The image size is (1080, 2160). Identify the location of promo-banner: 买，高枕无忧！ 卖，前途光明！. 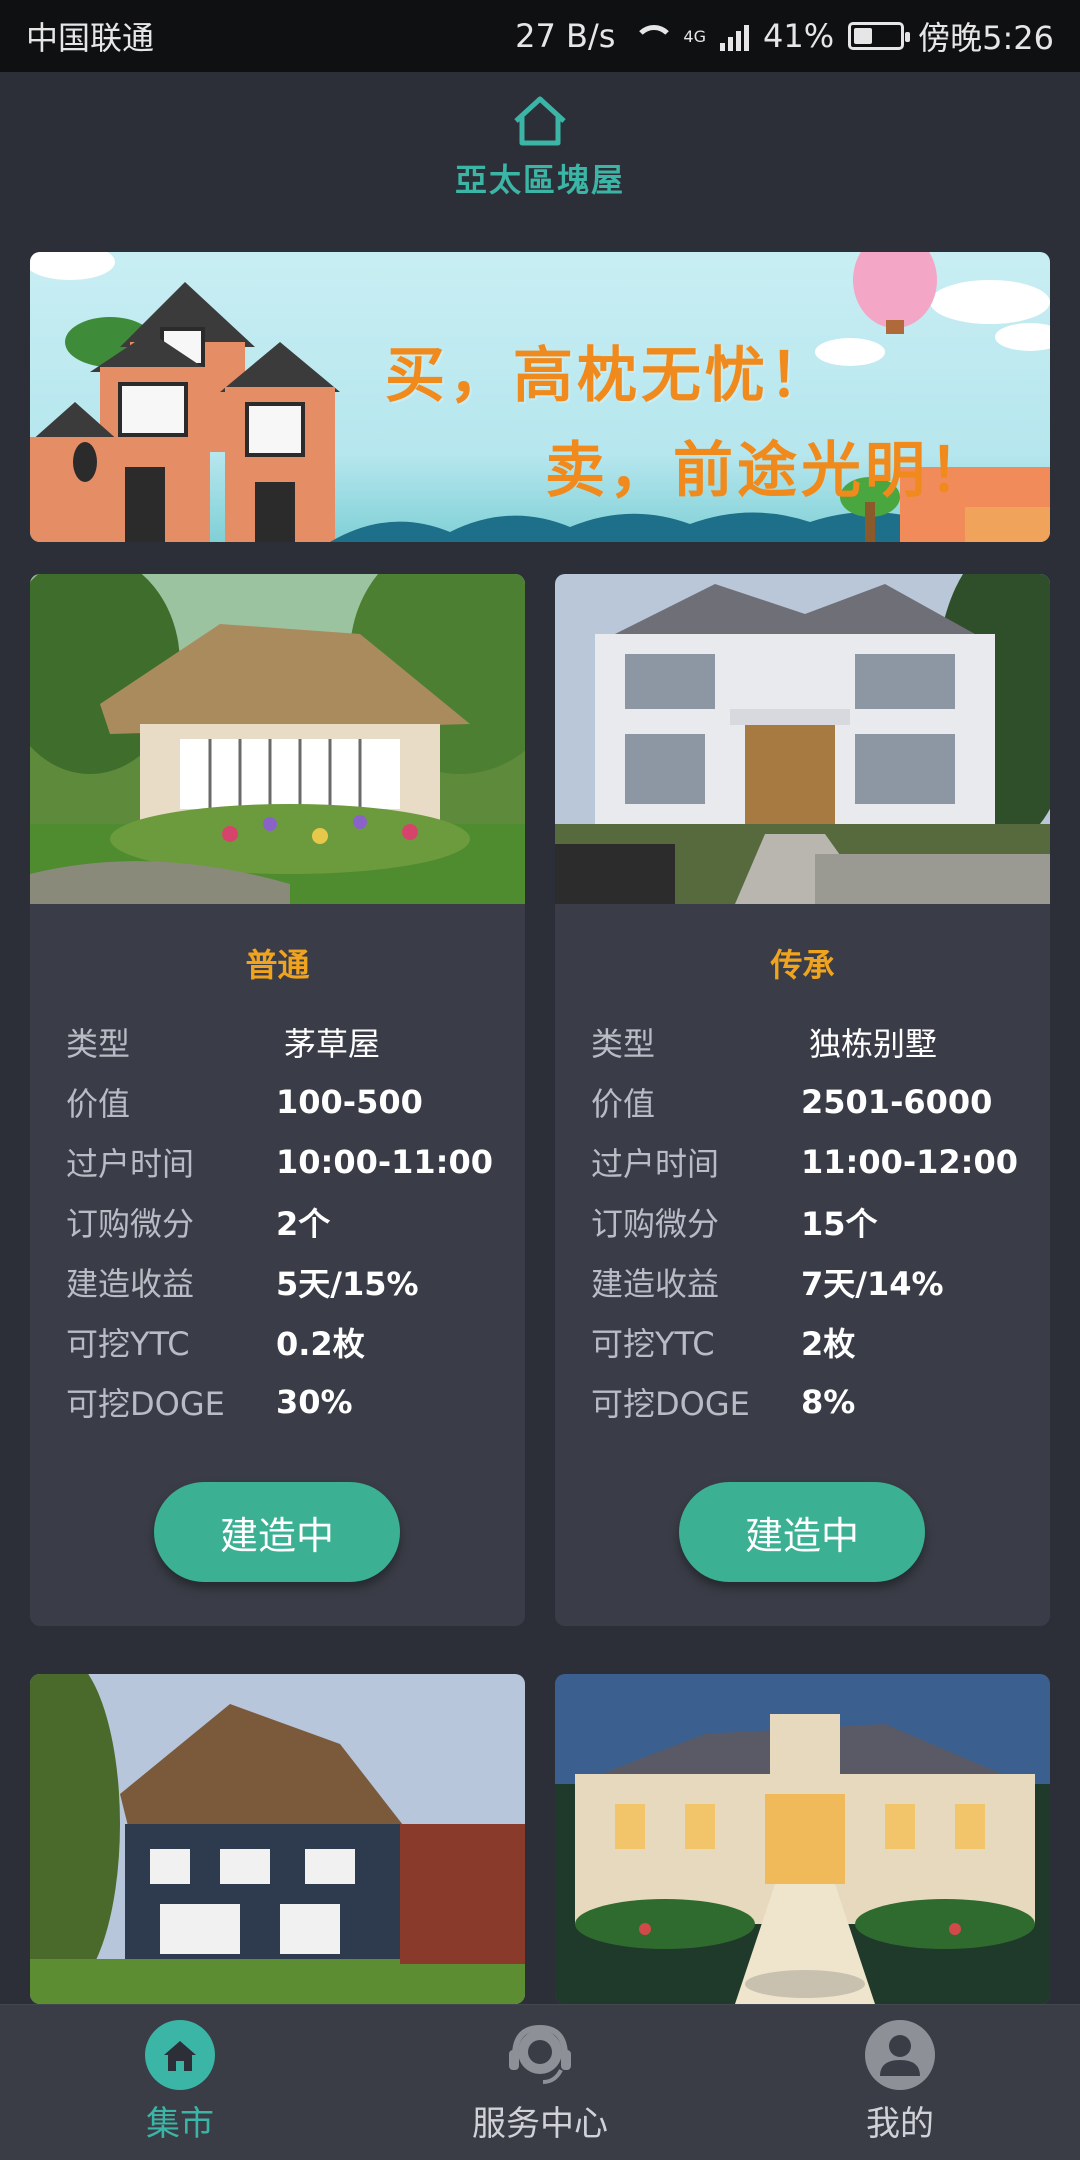
(540, 397).